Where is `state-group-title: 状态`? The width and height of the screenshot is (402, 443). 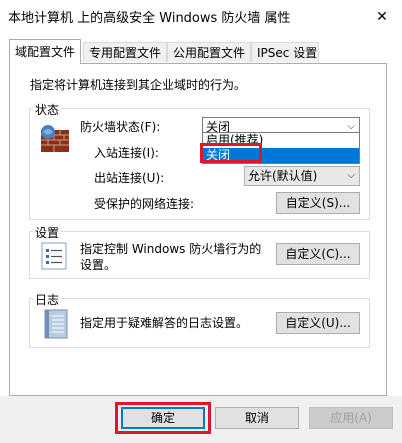 state-group-title: 状态 is located at coordinates (47, 109).